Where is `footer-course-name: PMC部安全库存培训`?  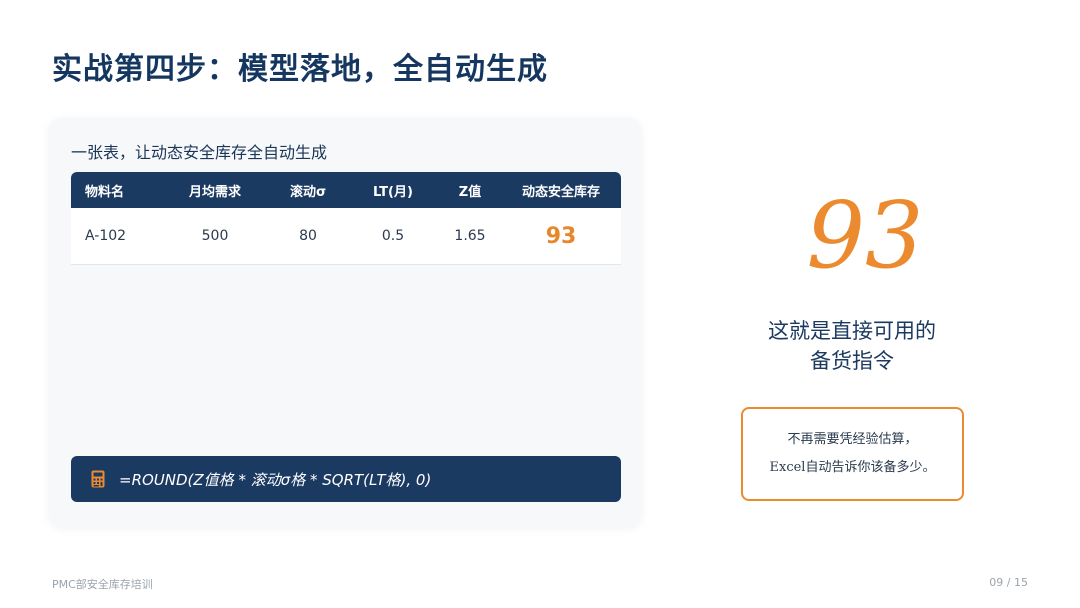 footer-course-name: PMC部安全库存培训 is located at coordinates (102, 584).